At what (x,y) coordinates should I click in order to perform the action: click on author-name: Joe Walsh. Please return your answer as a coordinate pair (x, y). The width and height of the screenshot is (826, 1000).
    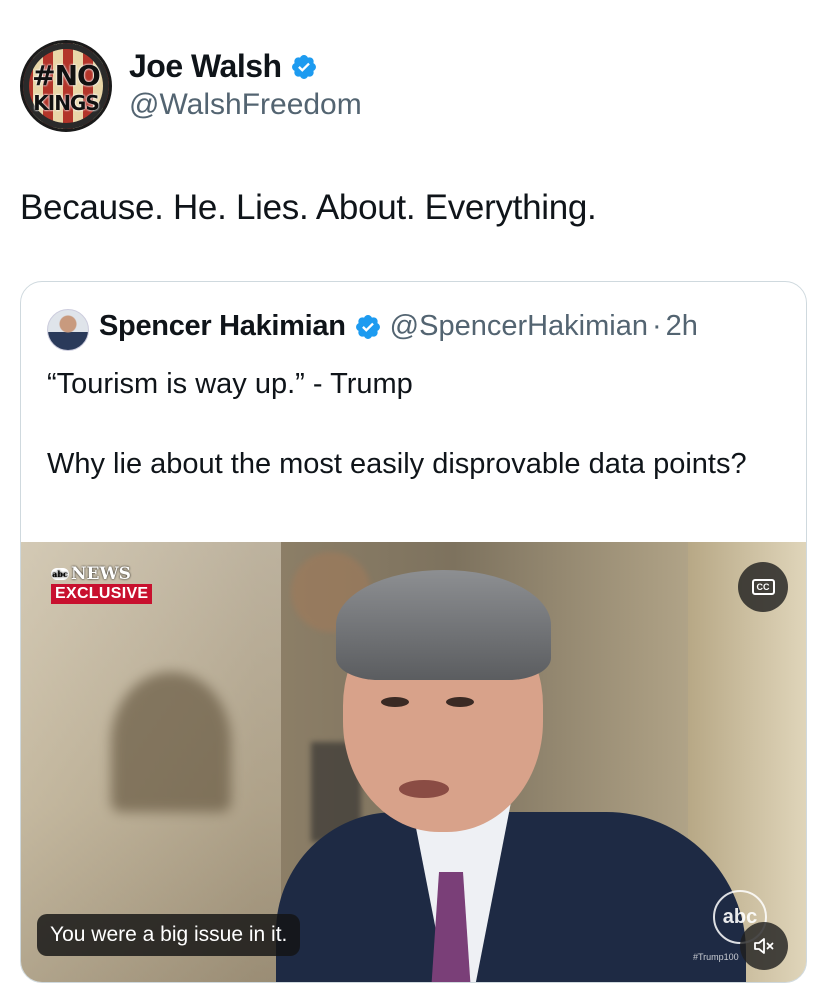
    Looking at the image, I should click on (223, 66).